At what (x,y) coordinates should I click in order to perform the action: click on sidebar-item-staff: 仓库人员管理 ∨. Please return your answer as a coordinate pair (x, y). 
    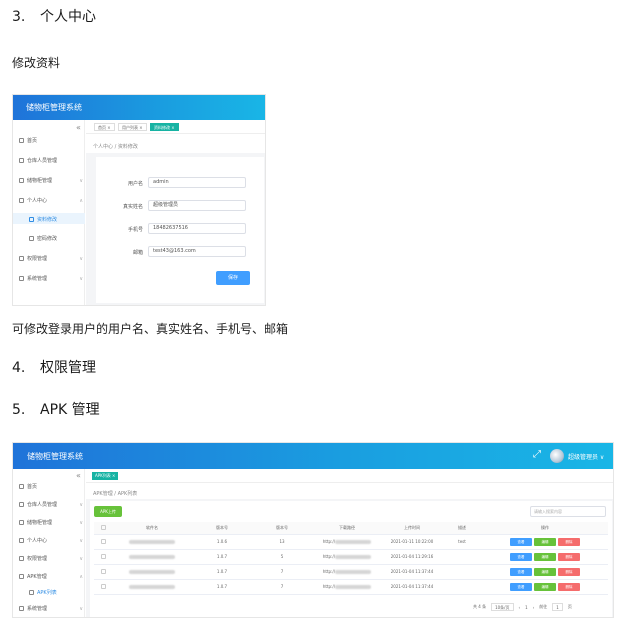
    Looking at the image, I should click on (51, 504).